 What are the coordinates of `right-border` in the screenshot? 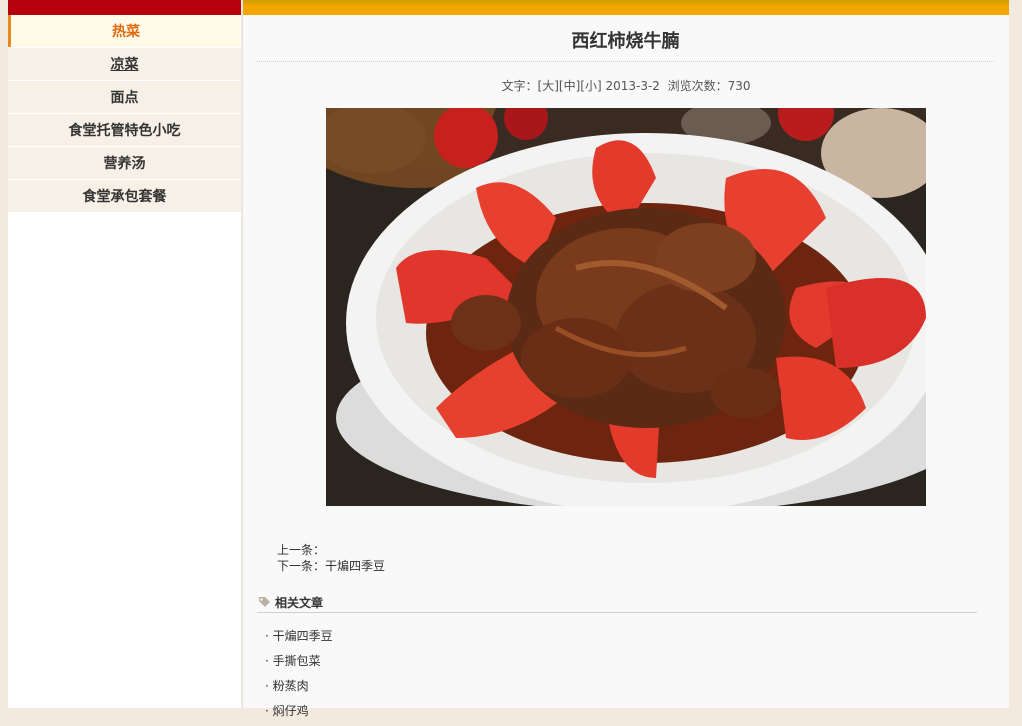 It's located at (1015, 354).